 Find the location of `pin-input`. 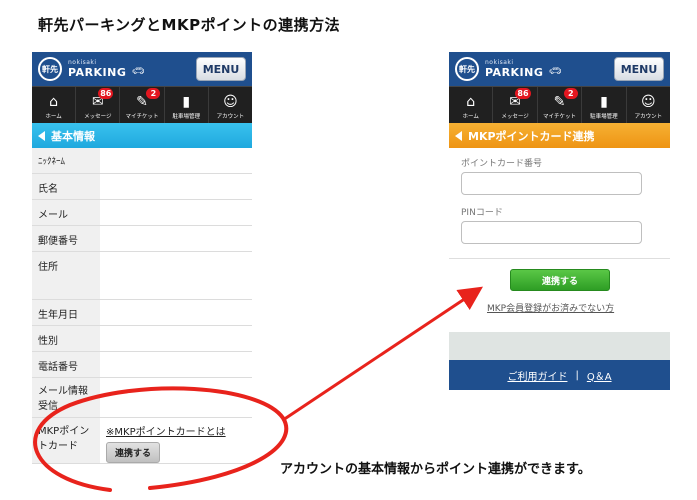

pin-input is located at coordinates (551, 232).